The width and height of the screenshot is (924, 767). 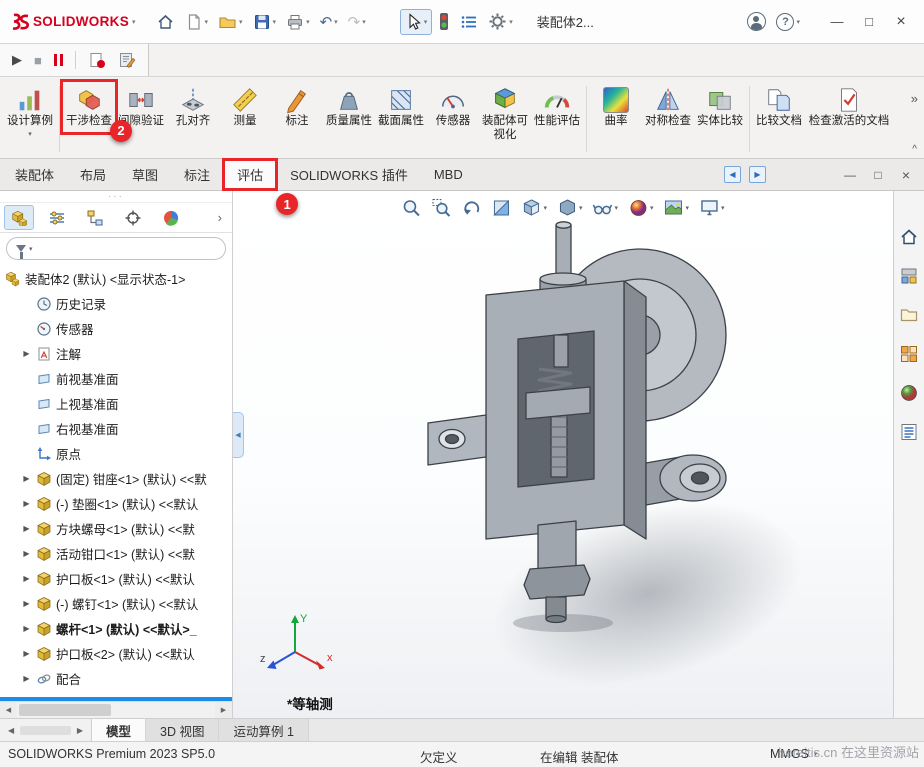 What do you see at coordinates (245, 104) in the screenshot?
I see `ribbon-button-measure: 测量` at bounding box center [245, 104].